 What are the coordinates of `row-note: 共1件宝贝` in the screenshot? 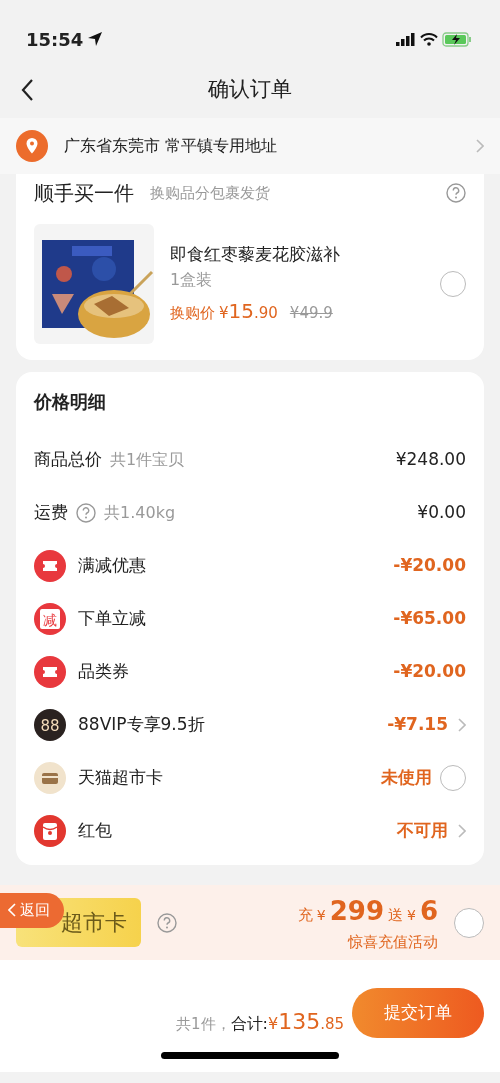 It's located at (148, 459).